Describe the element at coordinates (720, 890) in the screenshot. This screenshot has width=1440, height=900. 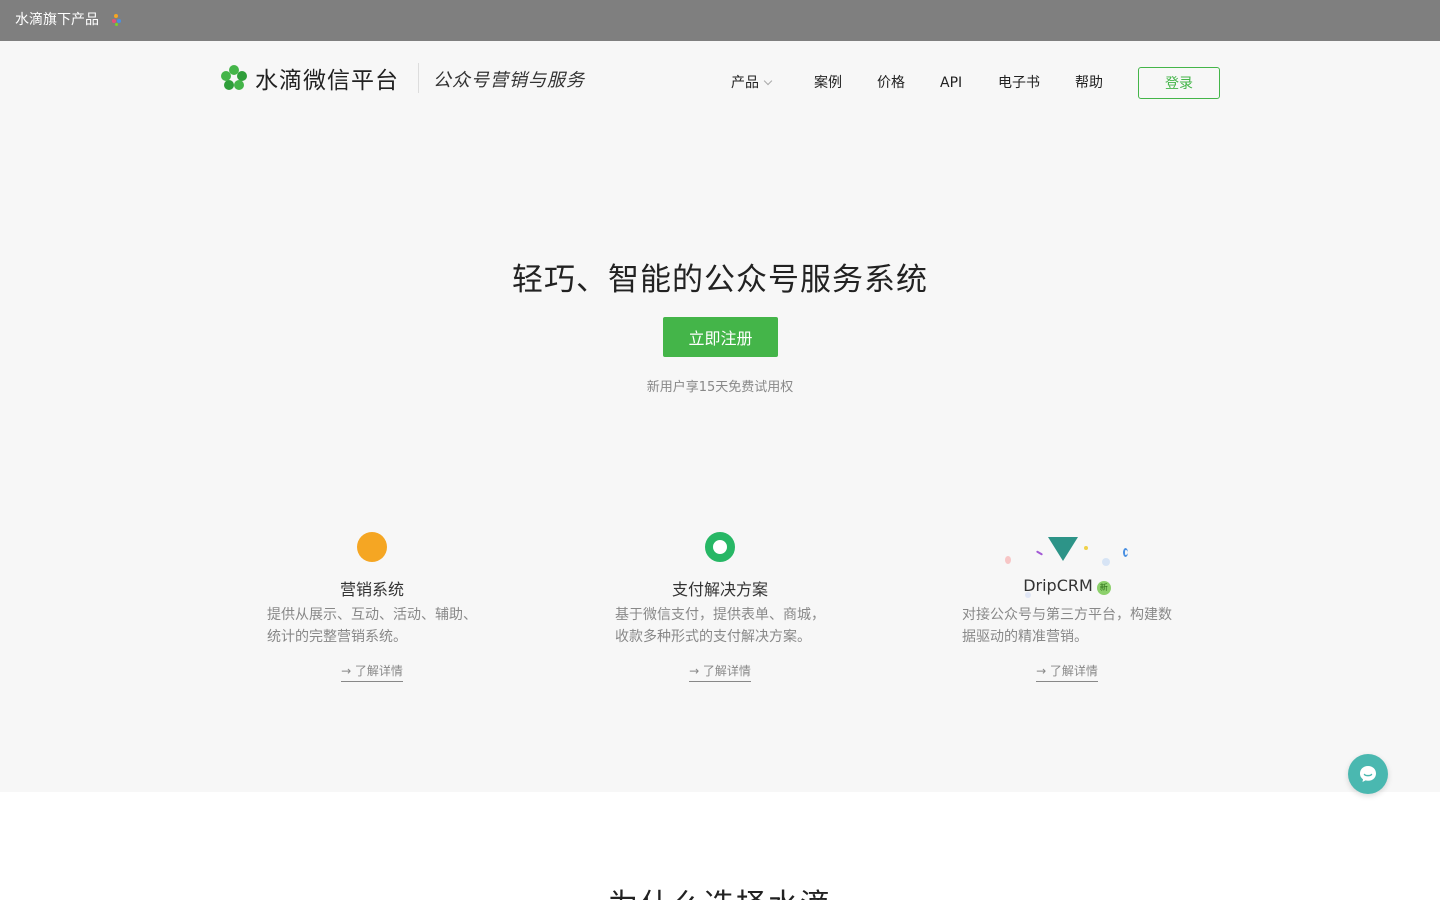
I see `why-title: 为什么选择水滴` at that location.